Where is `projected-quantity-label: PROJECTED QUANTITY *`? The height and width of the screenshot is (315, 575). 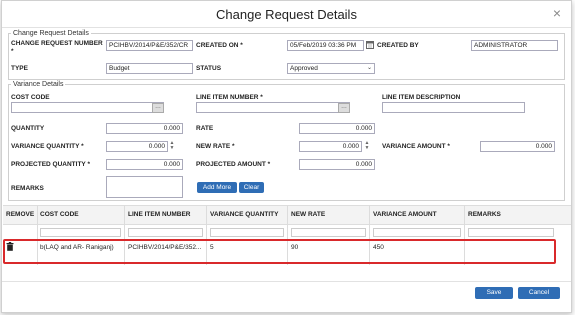
projected-quantity-label: PROJECTED QUANTITY * is located at coordinates (50, 164).